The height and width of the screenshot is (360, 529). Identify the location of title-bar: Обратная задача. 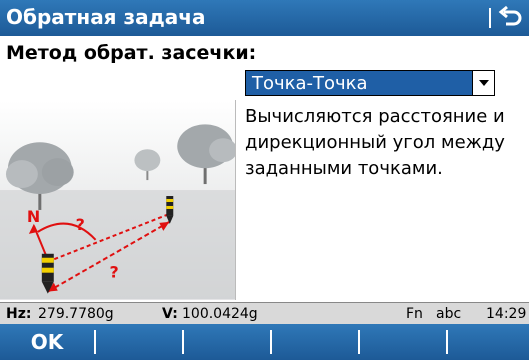
(264, 18).